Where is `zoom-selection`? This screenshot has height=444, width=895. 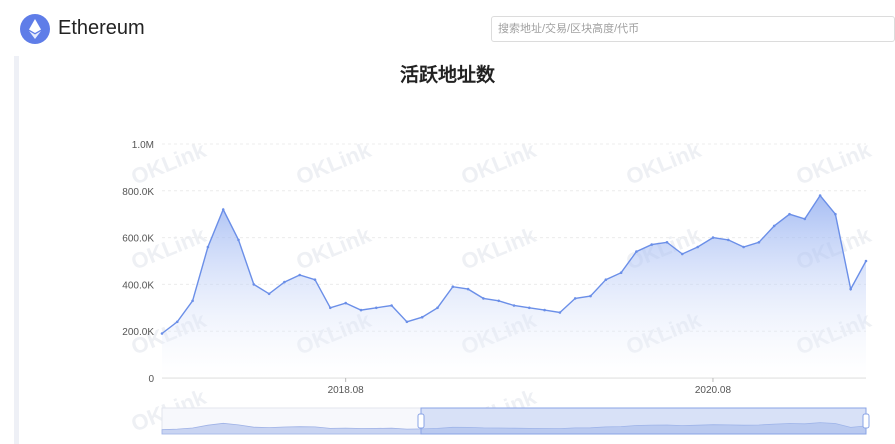 zoom-selection is located at coordinates (643, 421).